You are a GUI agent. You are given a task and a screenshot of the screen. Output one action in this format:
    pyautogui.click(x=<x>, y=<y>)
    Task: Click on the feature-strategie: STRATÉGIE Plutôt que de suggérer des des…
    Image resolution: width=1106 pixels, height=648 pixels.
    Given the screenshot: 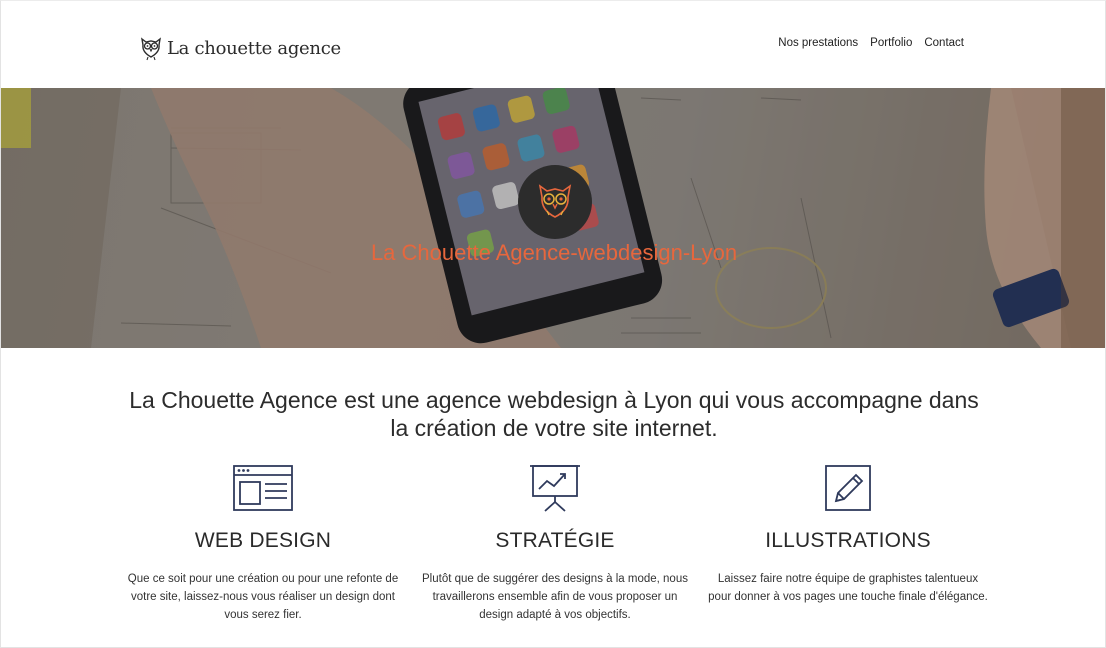 What is the action you would take?
    pyautogui.click(x=555, y=543)
    